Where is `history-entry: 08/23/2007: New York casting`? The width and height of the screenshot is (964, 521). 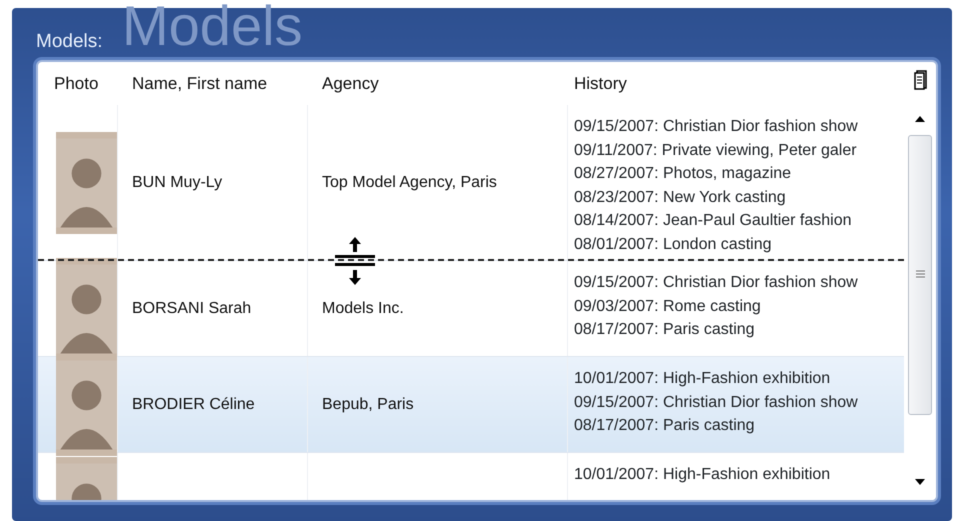 history-entry: 08/23/2007: New York casting is located at coordinates (680, 198).